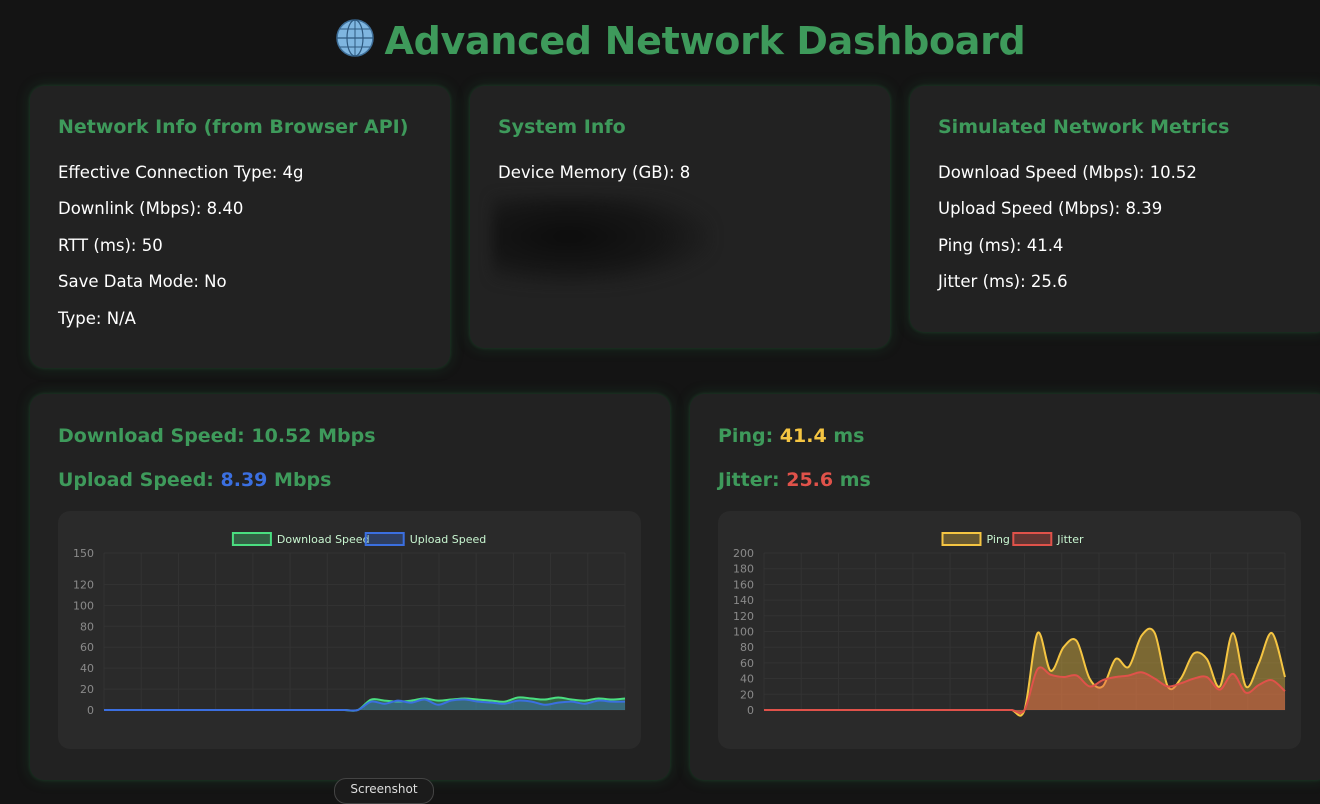 The width and height of the screenshot is (1320, 804). What do you see at coordinates (1009, 624) in the screenshot?
I see `latency-chart-svg: 0 20 40 60 80 100 120 140 160 180 200 Ping Jitter` at bounding box center [1009, 624].